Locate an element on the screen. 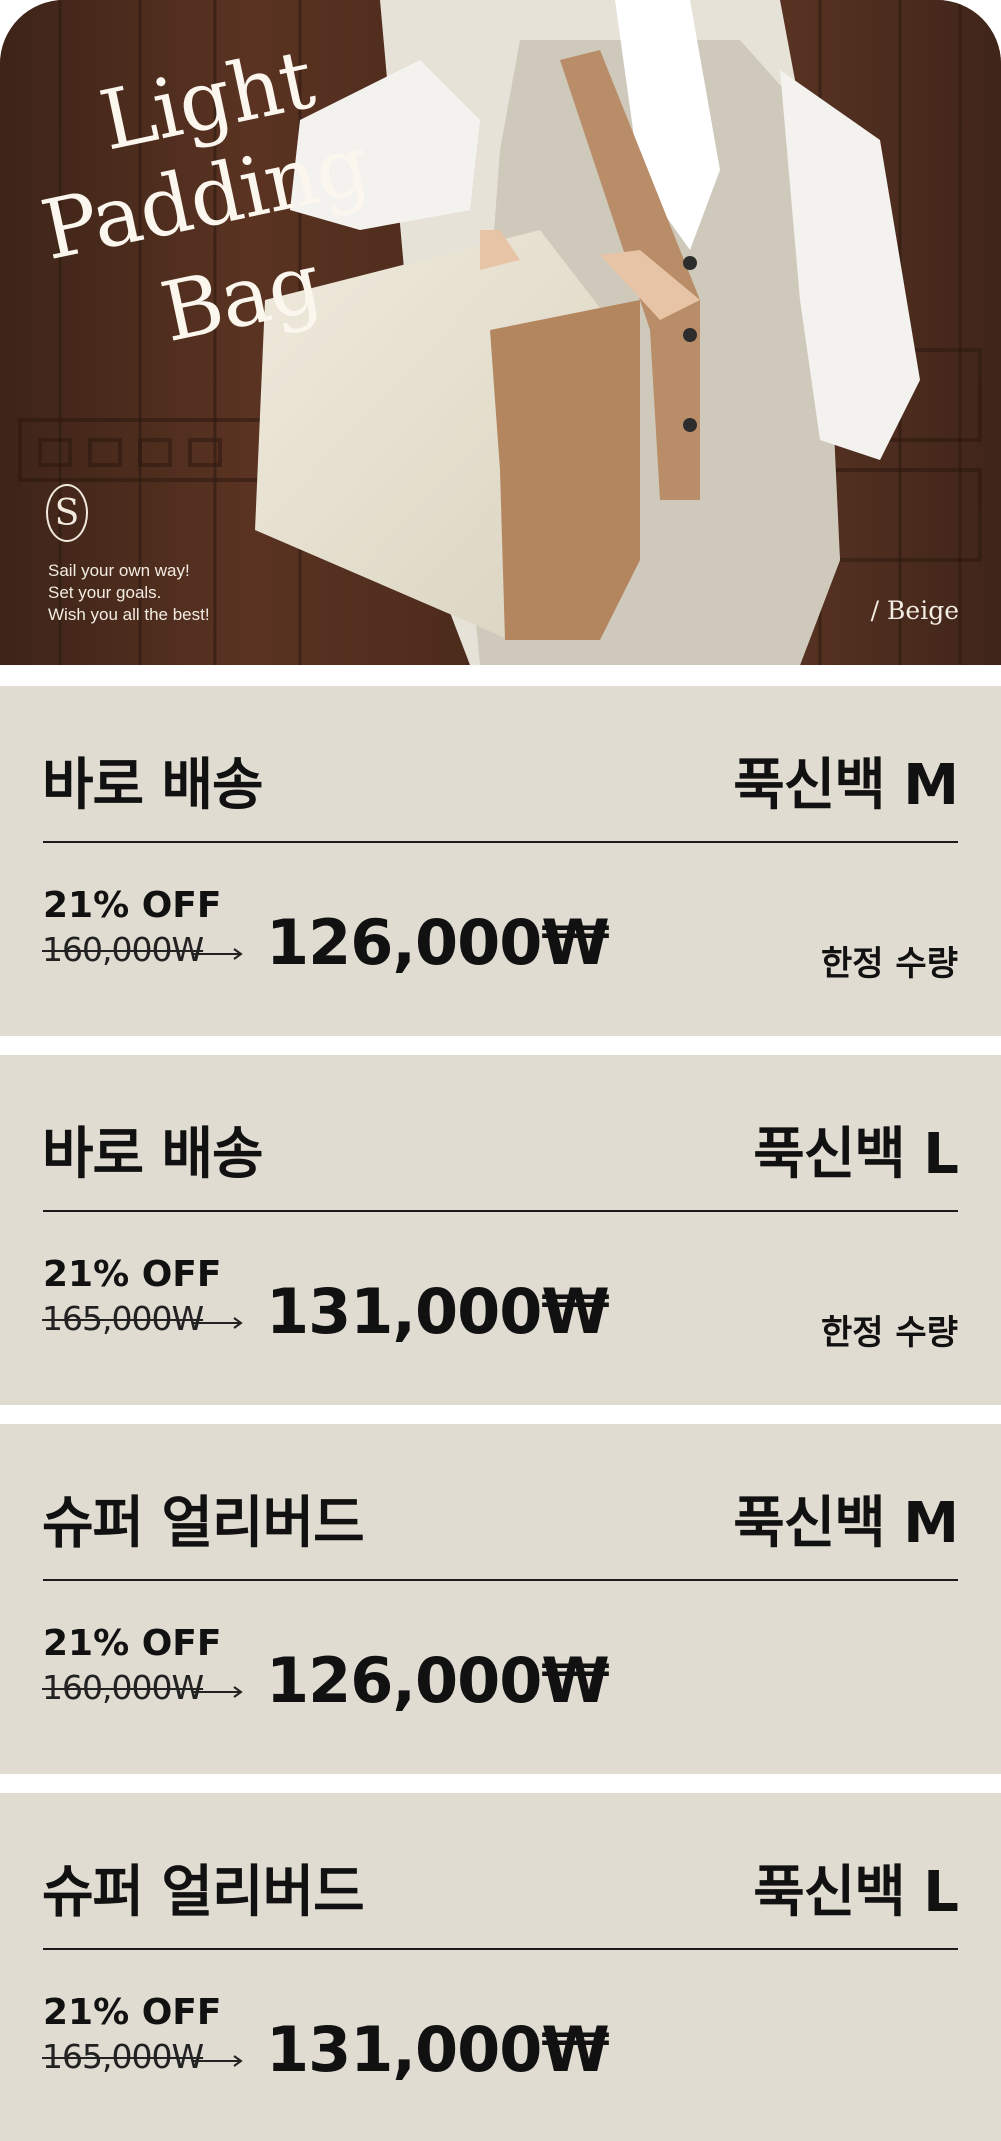 The height and width of the screenshot is (2141, 1001). color-label: / Beige is located at coordinates (914, 610).